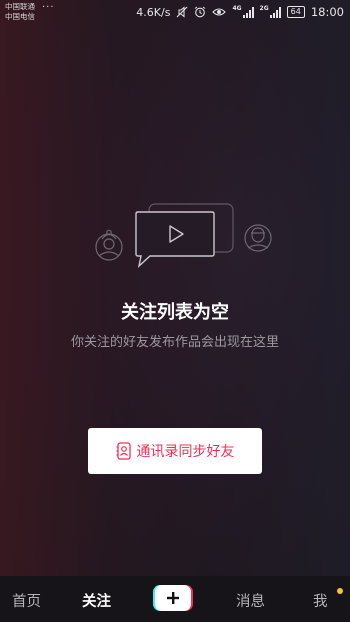 This screenshot has height=622, width=350. I want to click on empty-state-illustration, so click(183, 235).